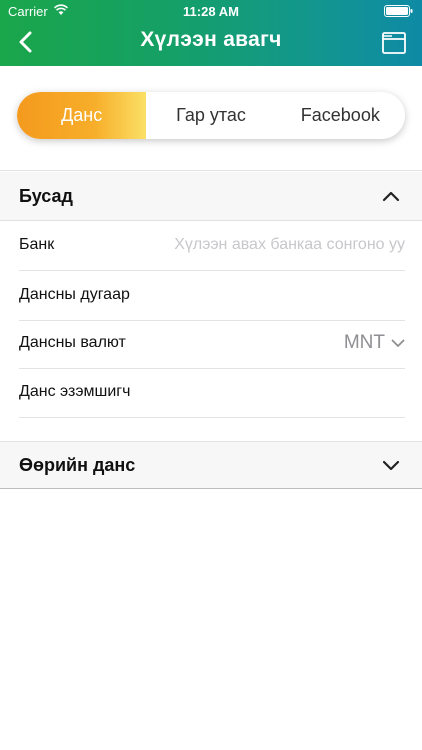 The width and height of the screenshot is (422, 750). Describe the element at coordinates (212, 344) in the screenshot. I see `currency-row: Дансны валют MNT` at that location.